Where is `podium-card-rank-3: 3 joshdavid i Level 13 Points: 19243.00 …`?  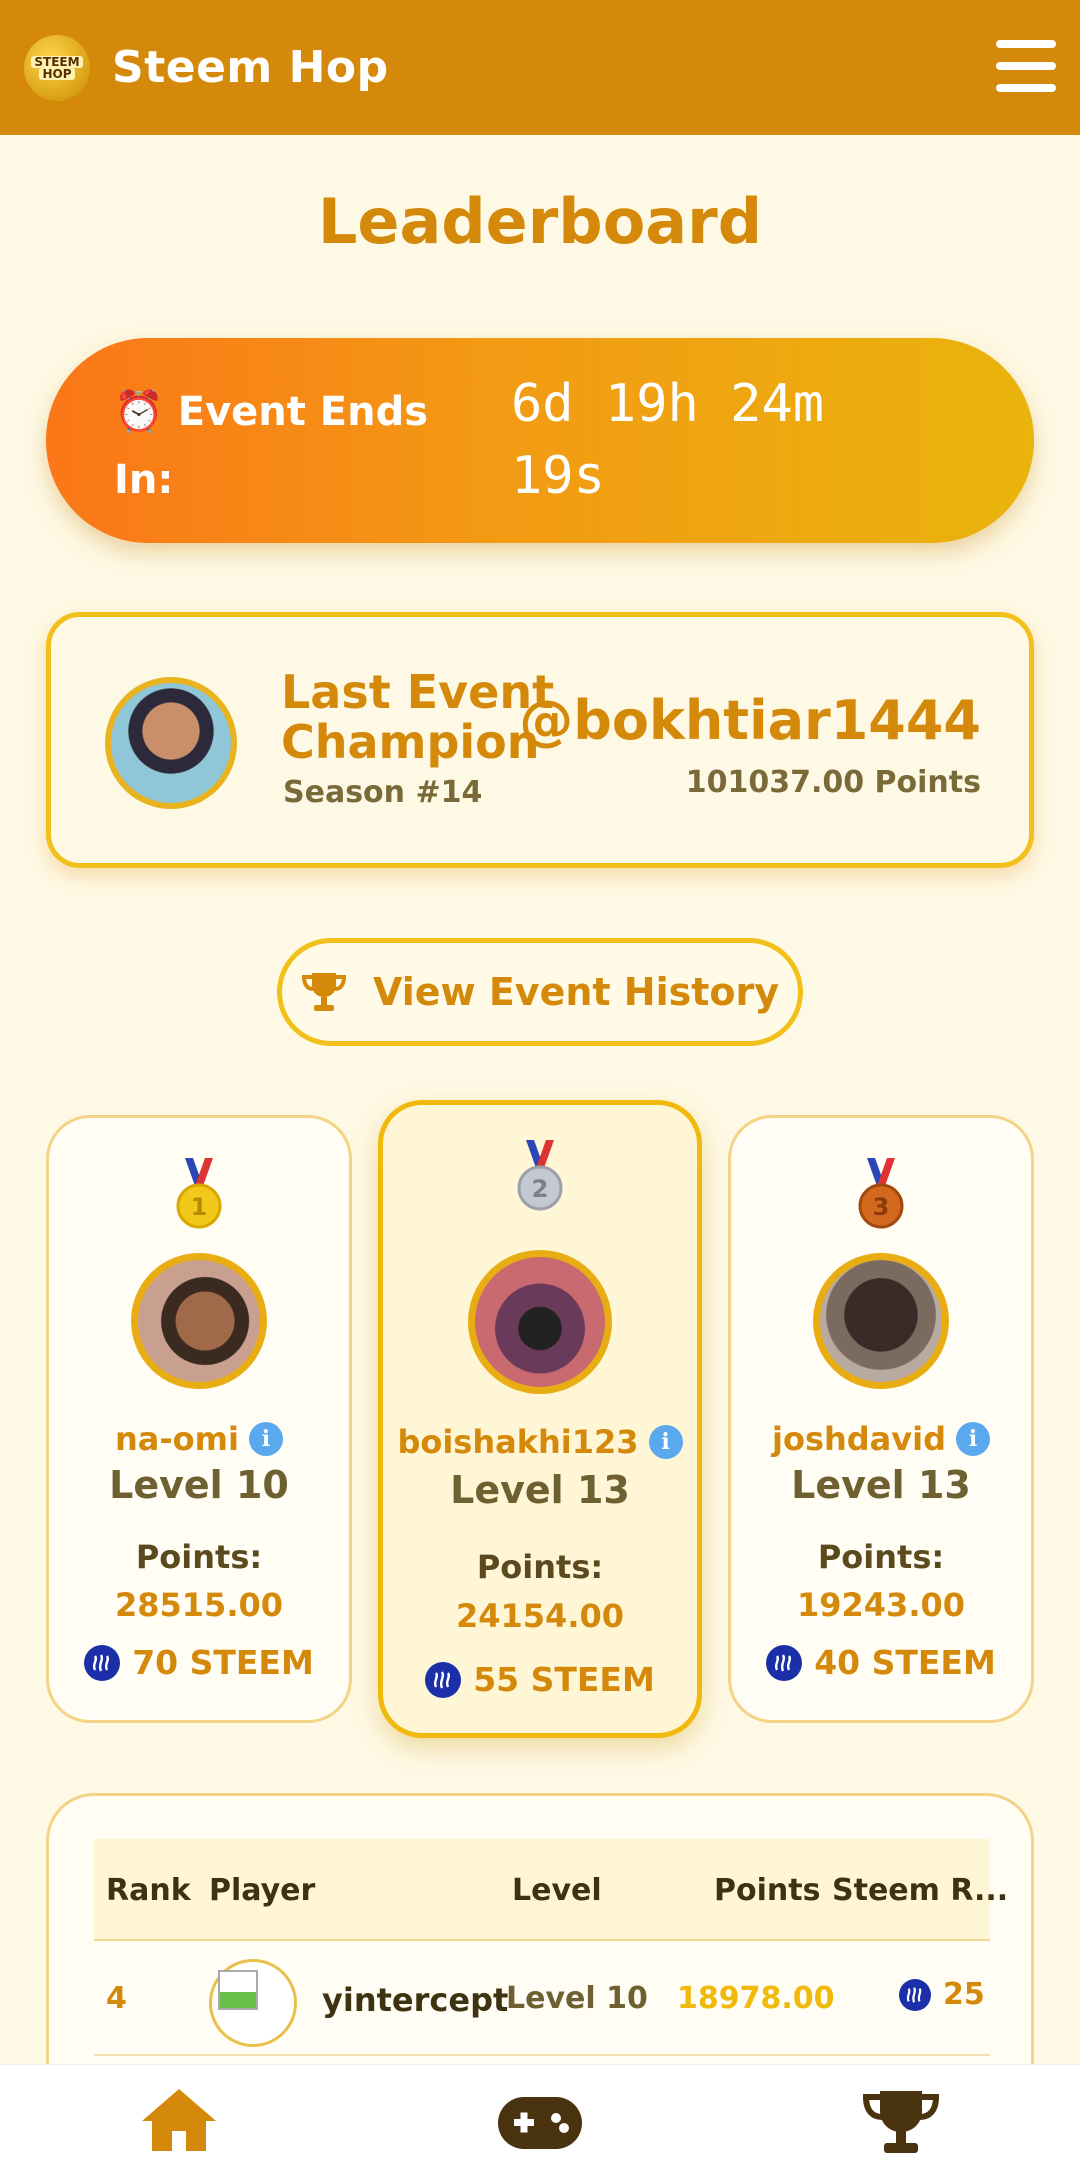 podium-card-rank-3: 3 joshdavid i Level 13 Points: 19243.00 … is located at coordinates (881, 1419).